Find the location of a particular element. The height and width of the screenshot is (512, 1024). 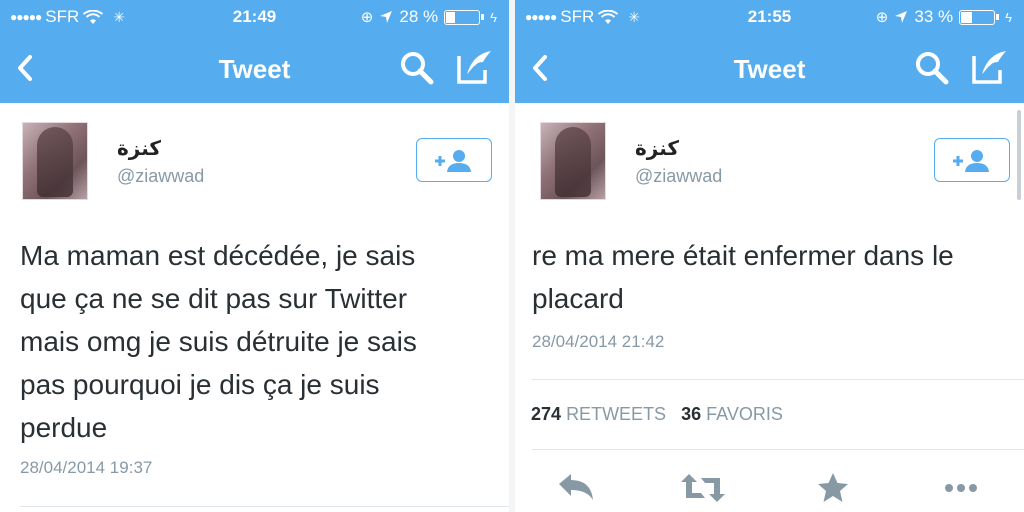

favorite-star-icon is located at coordinates (833, 487).